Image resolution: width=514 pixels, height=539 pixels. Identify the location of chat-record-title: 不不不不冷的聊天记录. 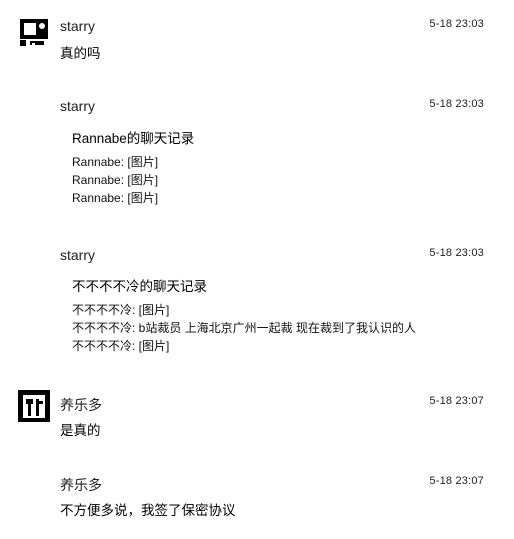
(139, 286).